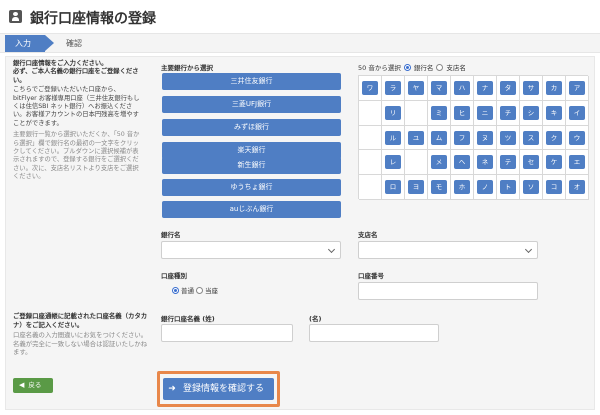 The width and height of the screenshot is (600, 415). I want to click on first-name-input, so click(374, 333).